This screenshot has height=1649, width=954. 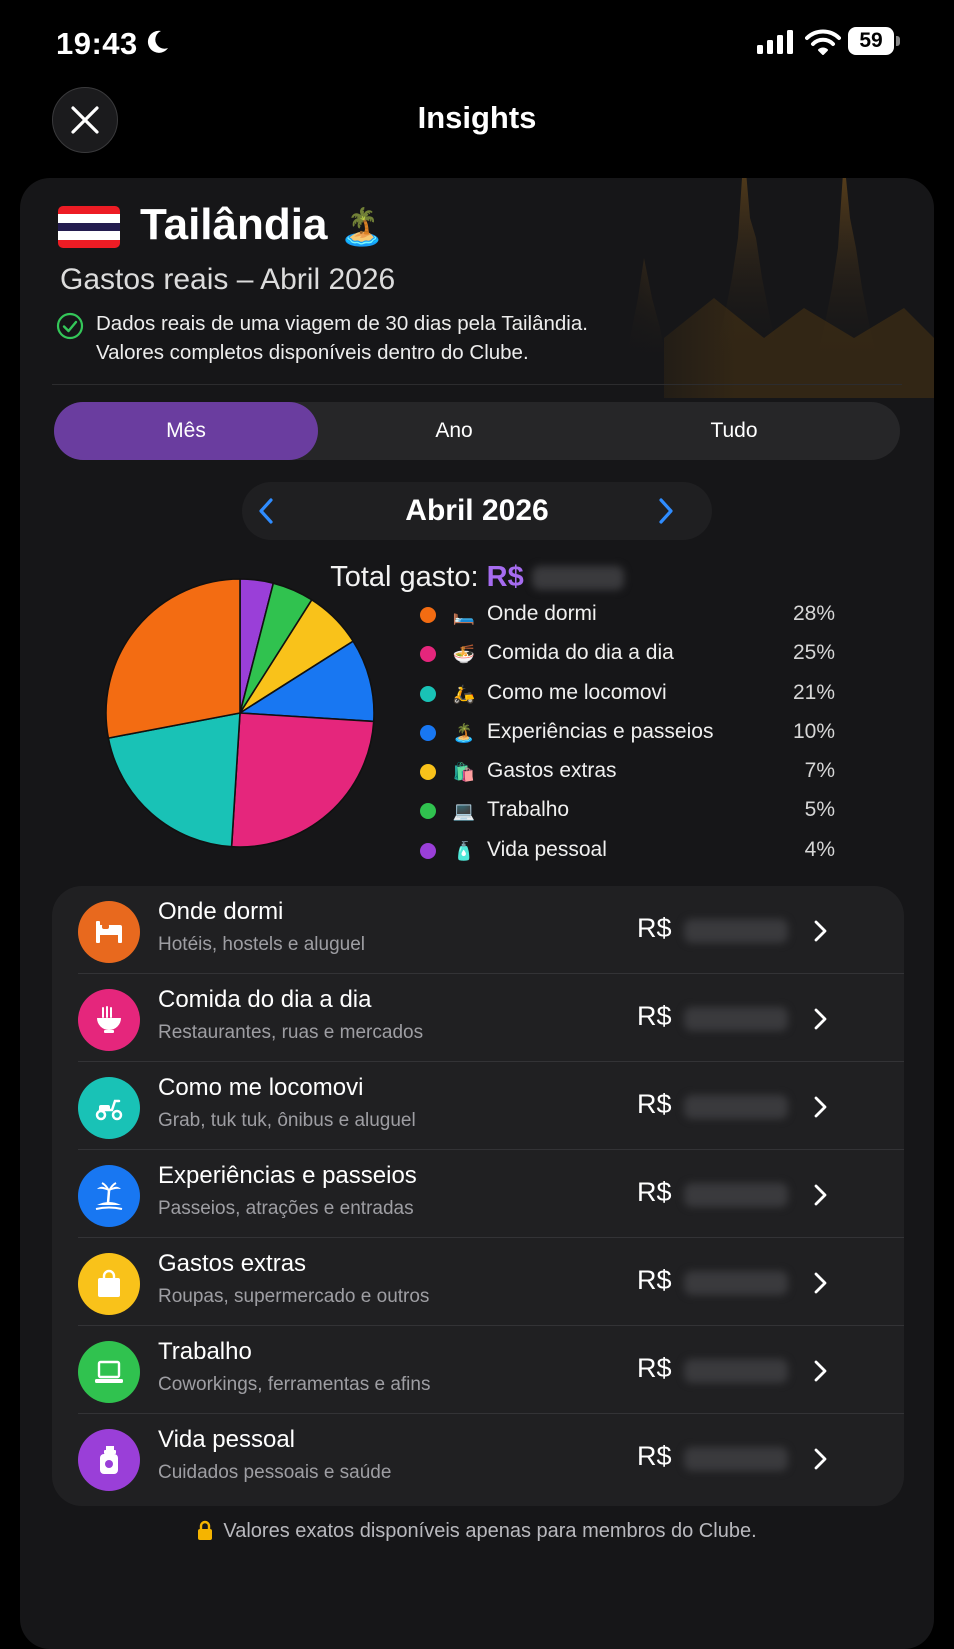 I want to click on tab-year: Ano, so click(x=454, y=431).